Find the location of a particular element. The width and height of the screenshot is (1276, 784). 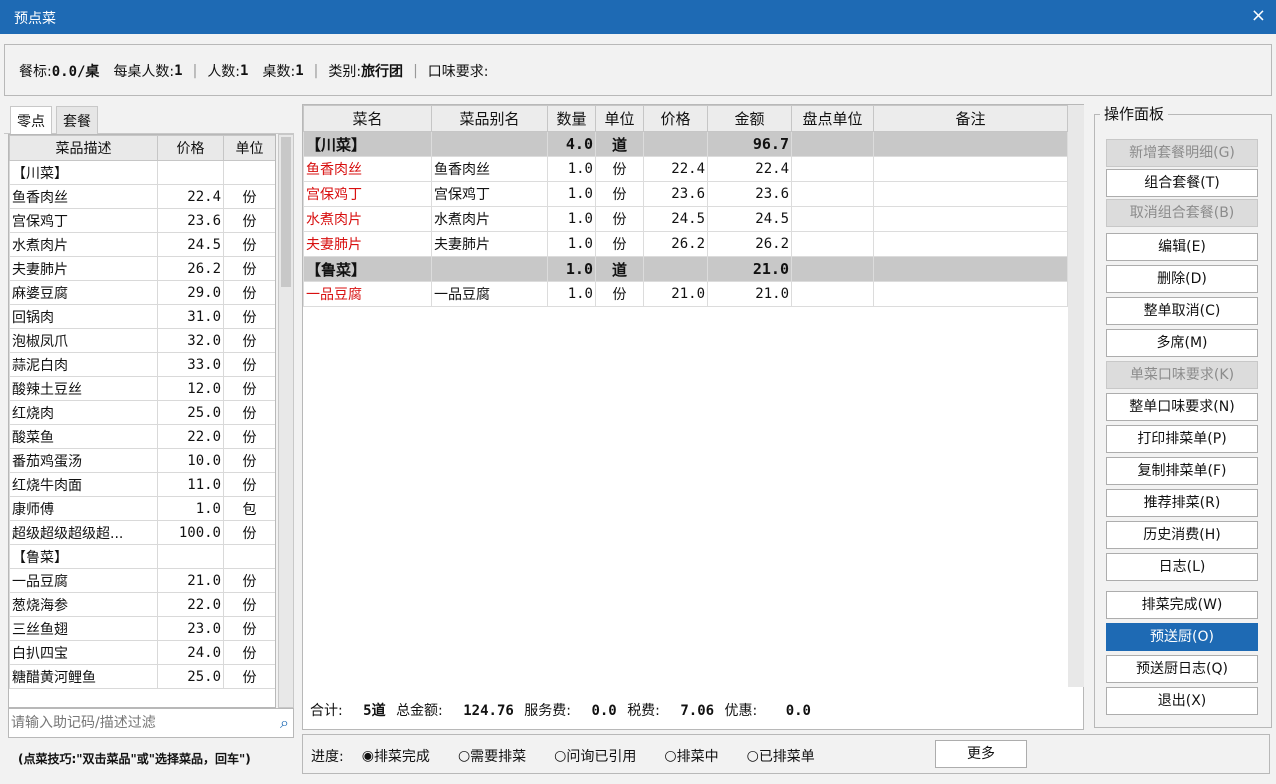

menu-row: 泡椒凤爪 32.0 份 is located at coordinates (142, 340).